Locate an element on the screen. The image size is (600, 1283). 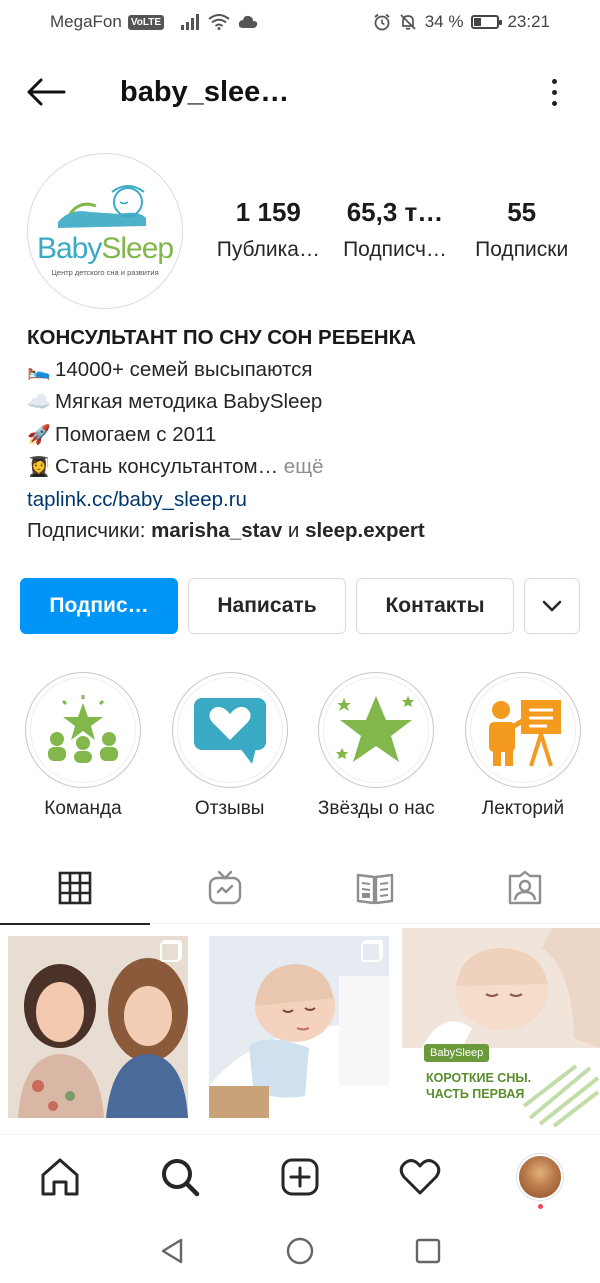
mute-icon is located at coordinates (408, 22).